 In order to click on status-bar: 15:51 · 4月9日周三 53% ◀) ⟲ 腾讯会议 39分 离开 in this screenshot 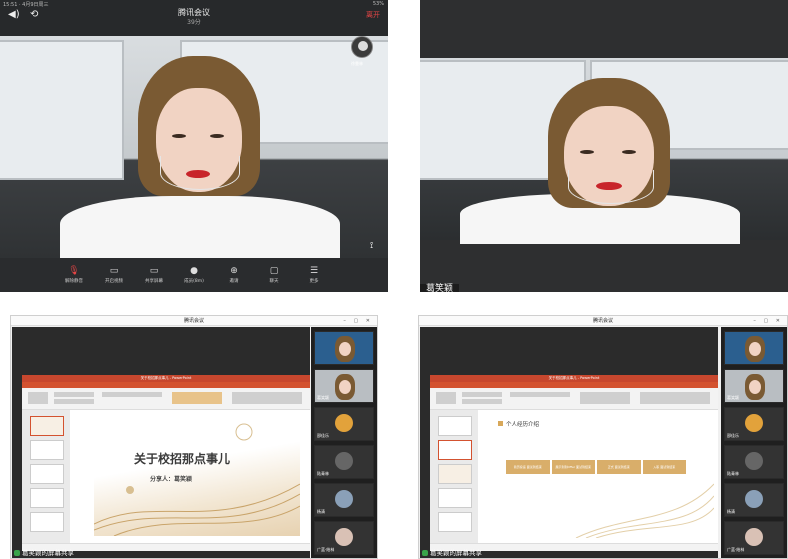, I will do `click(194, 18)`.